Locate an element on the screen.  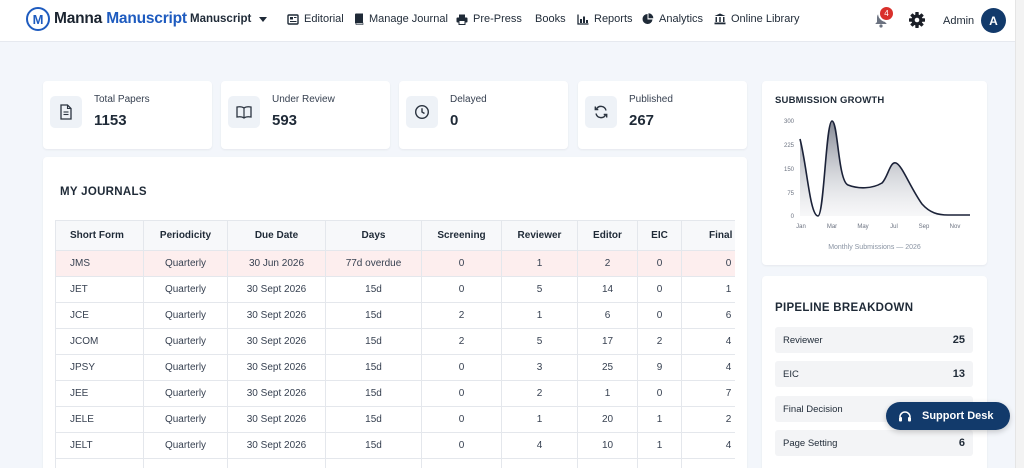
x-tick: Sep is located at coordinates (924, 227).